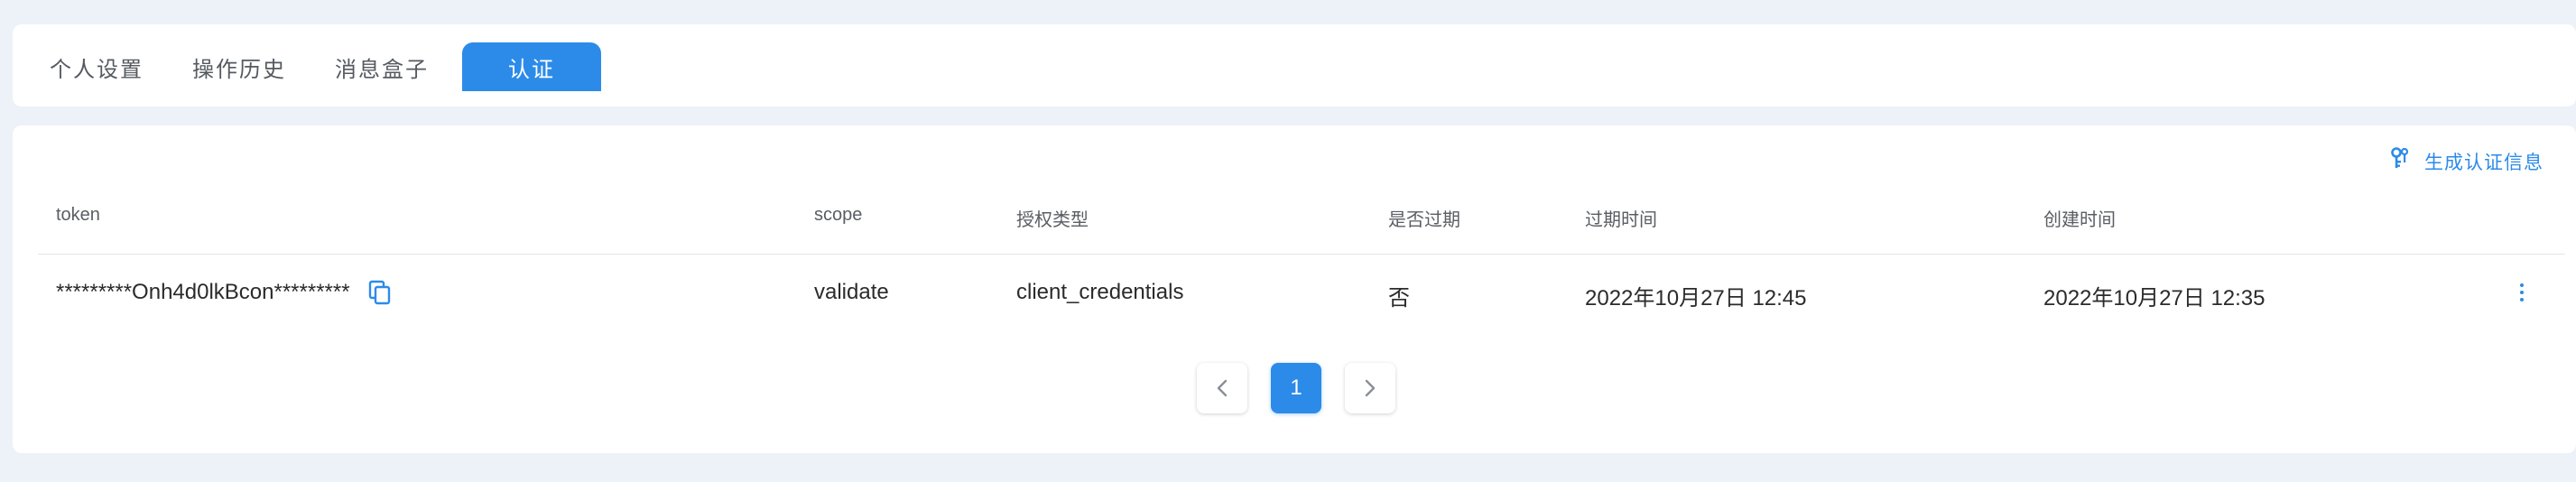  I want to click on key-icon, so click(2400, 162).